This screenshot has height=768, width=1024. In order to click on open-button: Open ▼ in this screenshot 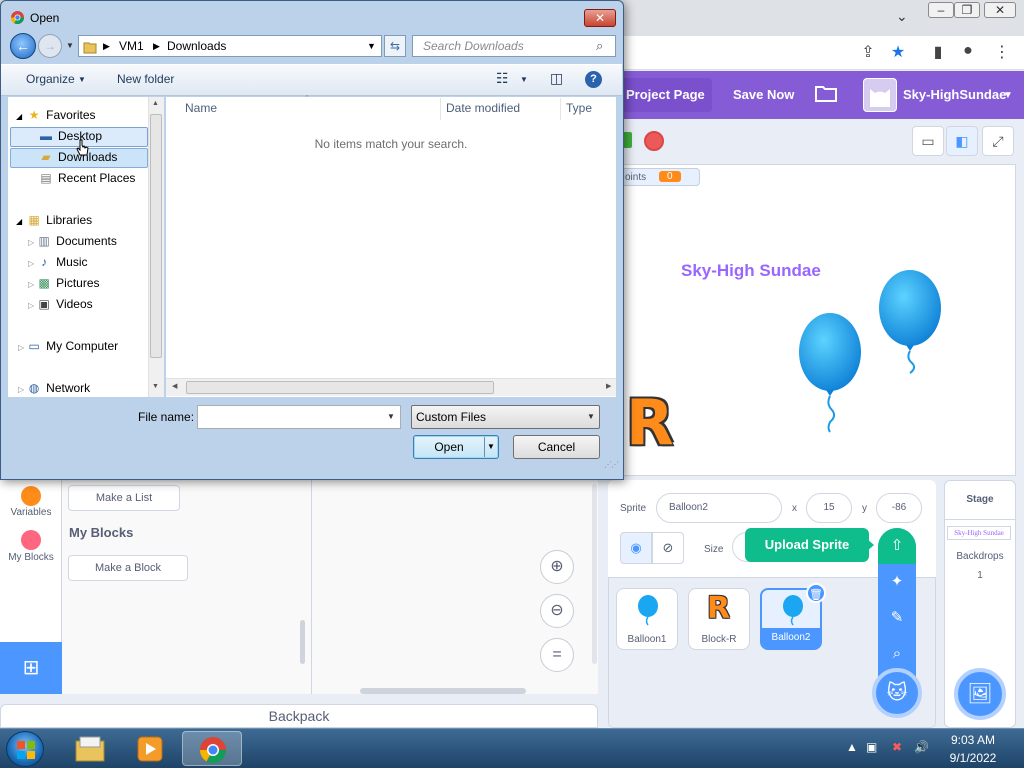, I will do `click(456, 447)`.